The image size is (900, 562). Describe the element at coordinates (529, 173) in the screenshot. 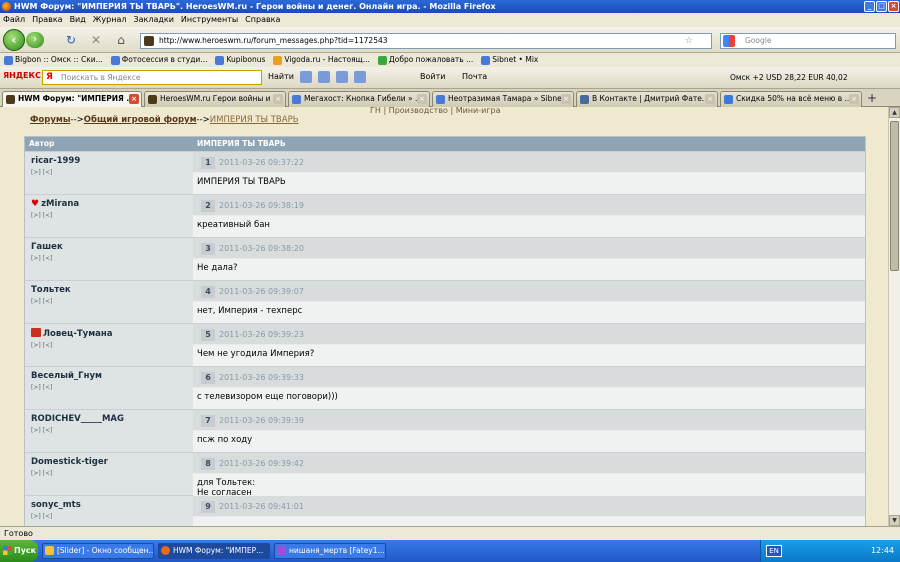

I see `post-body: 1 2011-03-26 09:37:22 ИМПЕРИЯ ТЫ ТВАРЬ` at that location.